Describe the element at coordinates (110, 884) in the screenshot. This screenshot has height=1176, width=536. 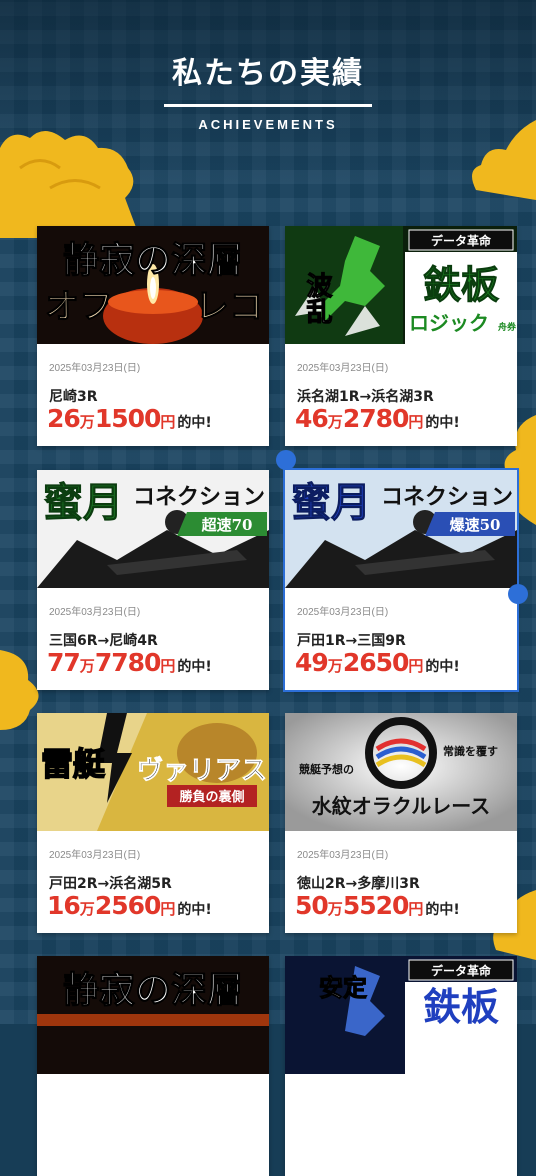
I see `card-race: 戸田2R→浜名湖5R` at that location.